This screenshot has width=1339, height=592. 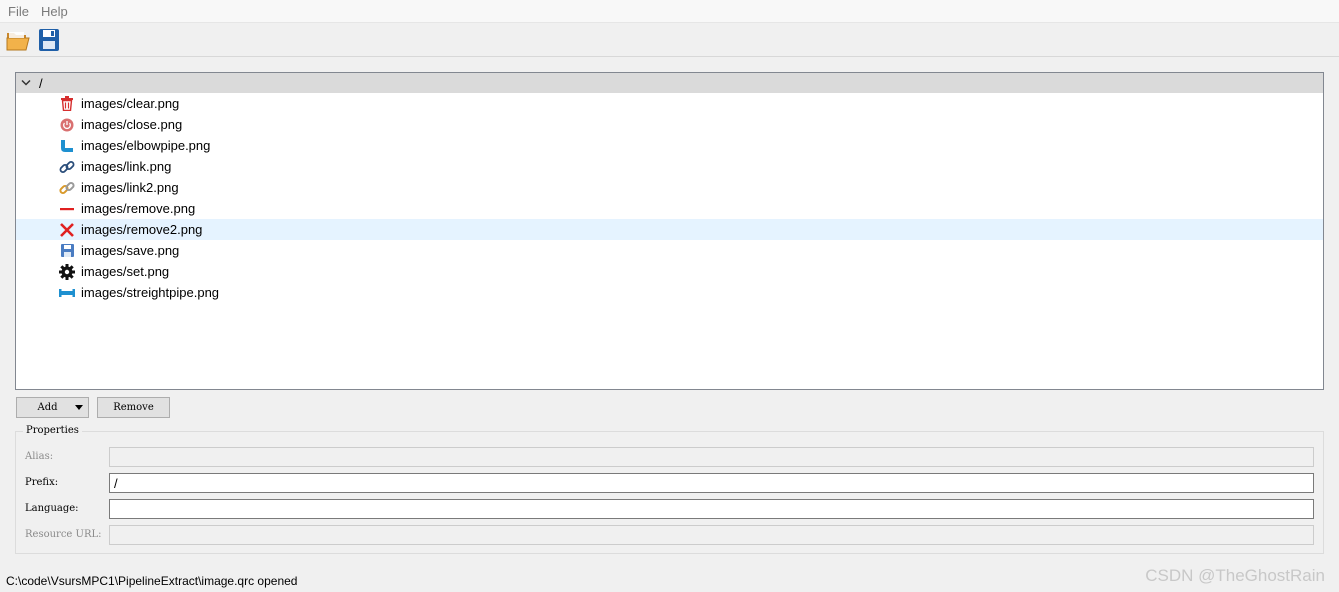 What do you see at coordinates (41, 83) in the screenshot?
I see `tree-root-label: /` at bounding box center [41, 83].